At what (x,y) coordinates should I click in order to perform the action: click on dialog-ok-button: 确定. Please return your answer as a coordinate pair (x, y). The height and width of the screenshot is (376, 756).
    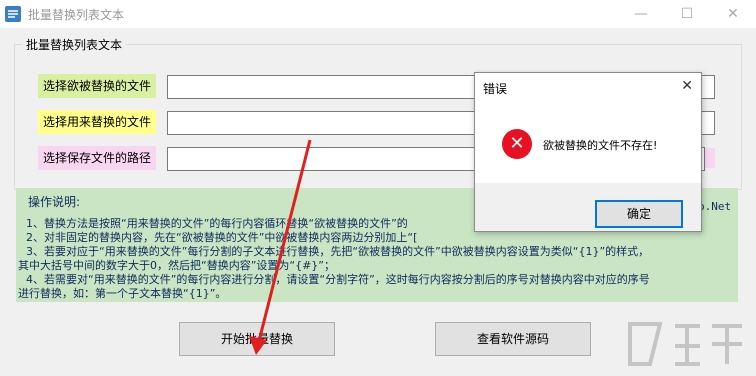
    Looking at the image, I should click on (639, 214).